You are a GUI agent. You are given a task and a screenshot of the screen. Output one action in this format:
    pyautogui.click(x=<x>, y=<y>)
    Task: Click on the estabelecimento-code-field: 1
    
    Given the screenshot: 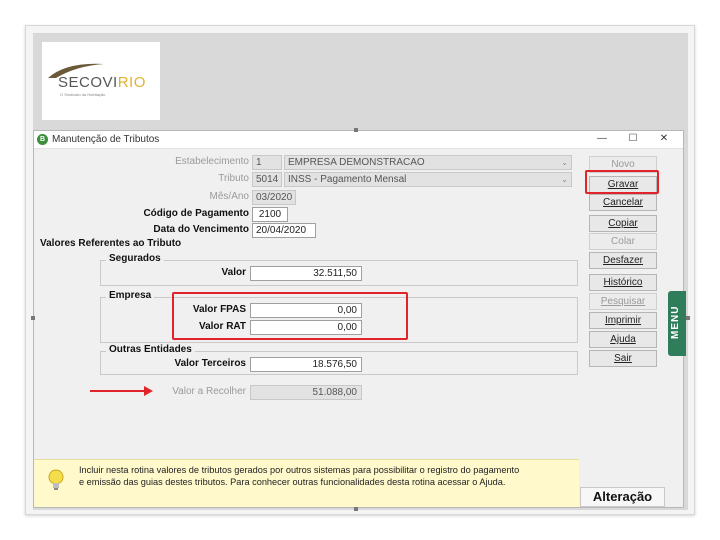 What is the action you would take?
    pyautogui.click(x=267, y=162)
    